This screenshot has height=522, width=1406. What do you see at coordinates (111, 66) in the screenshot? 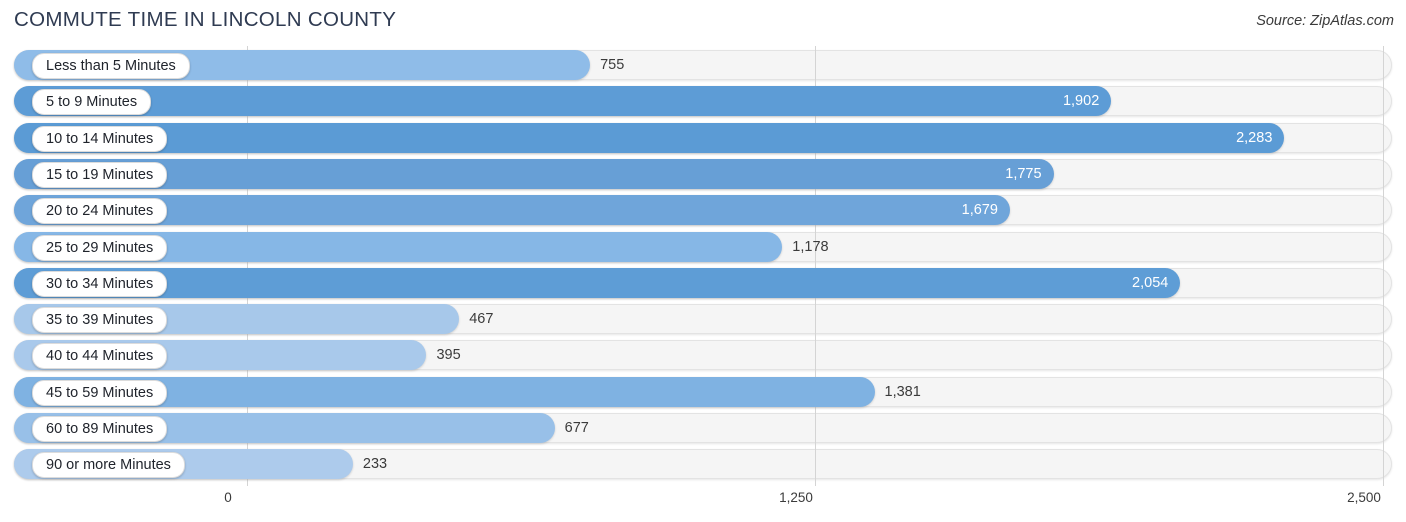
I see `category-label: Less than 5 Minutes` at bounding box center [111, 66].